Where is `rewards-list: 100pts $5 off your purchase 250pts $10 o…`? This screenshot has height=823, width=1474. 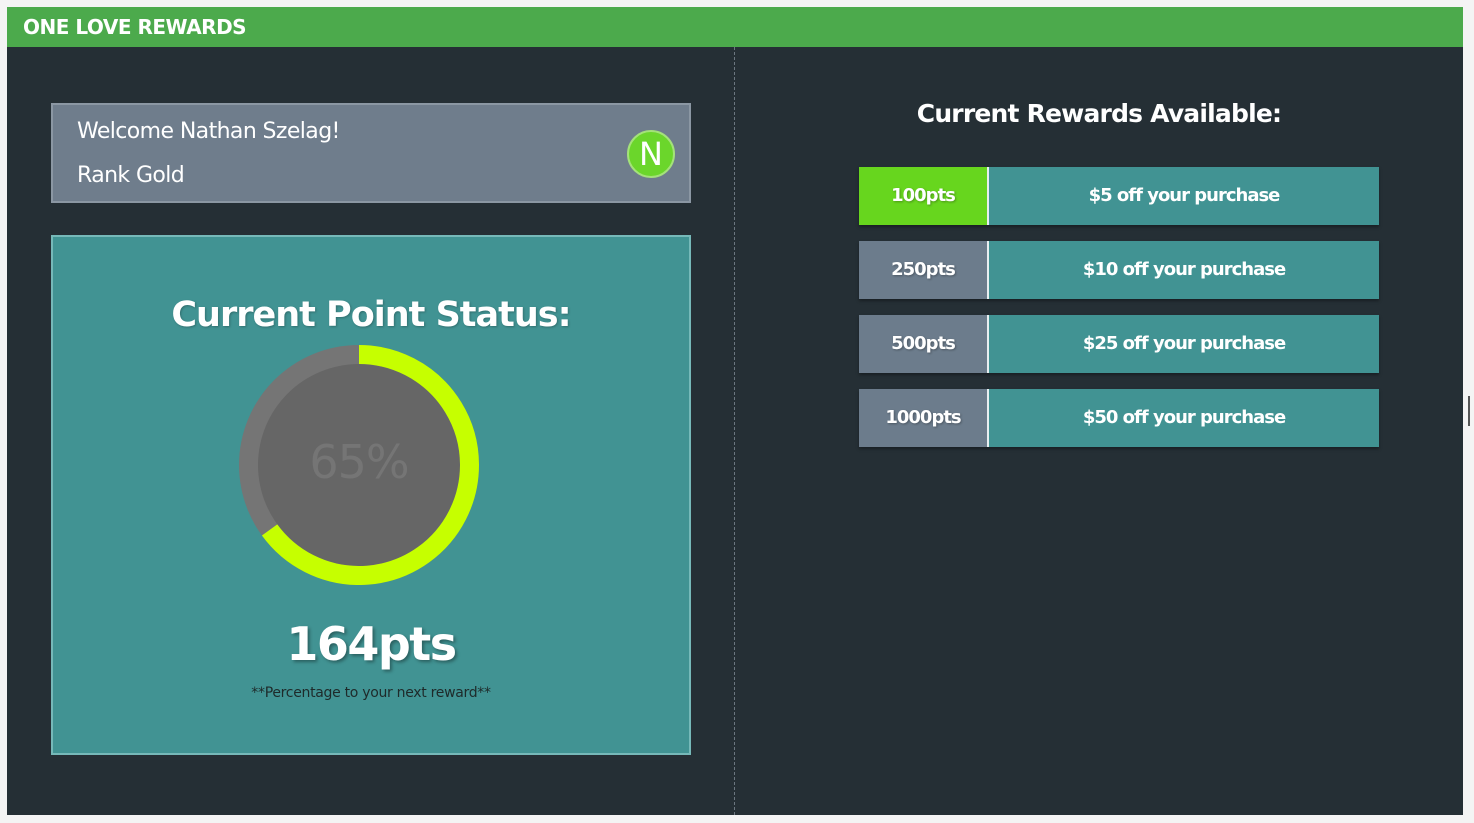 rewards-list: 100pts $5 off your purchase 250pts $10 o… is located at coordinates (1119, 315).